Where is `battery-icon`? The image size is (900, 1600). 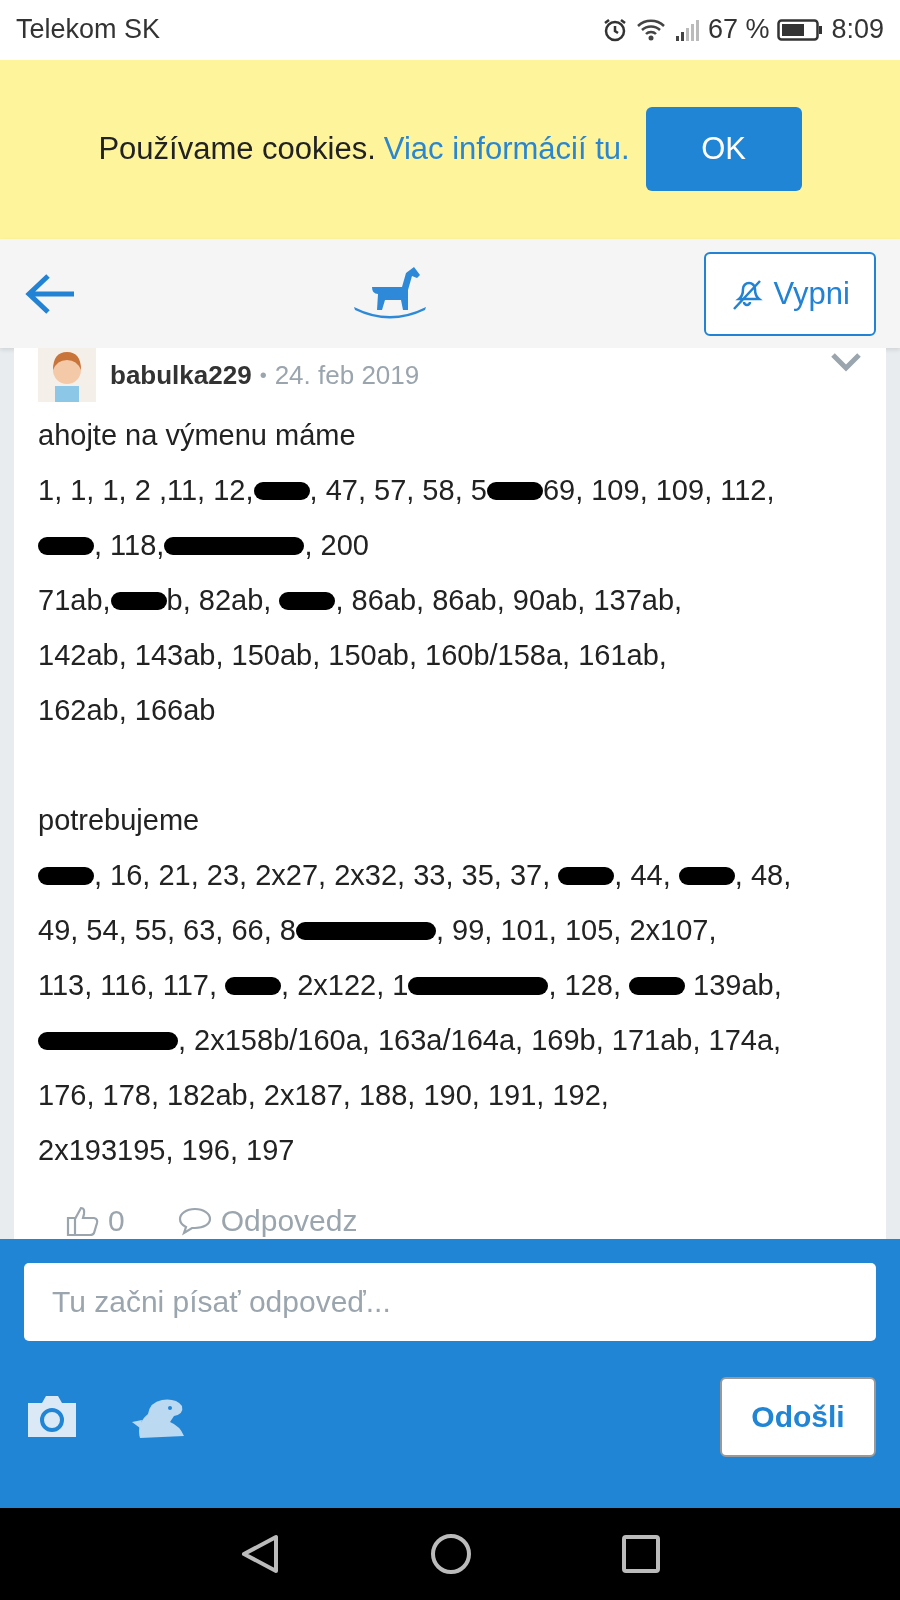 battery-icon is located at coordinates (800, 29).